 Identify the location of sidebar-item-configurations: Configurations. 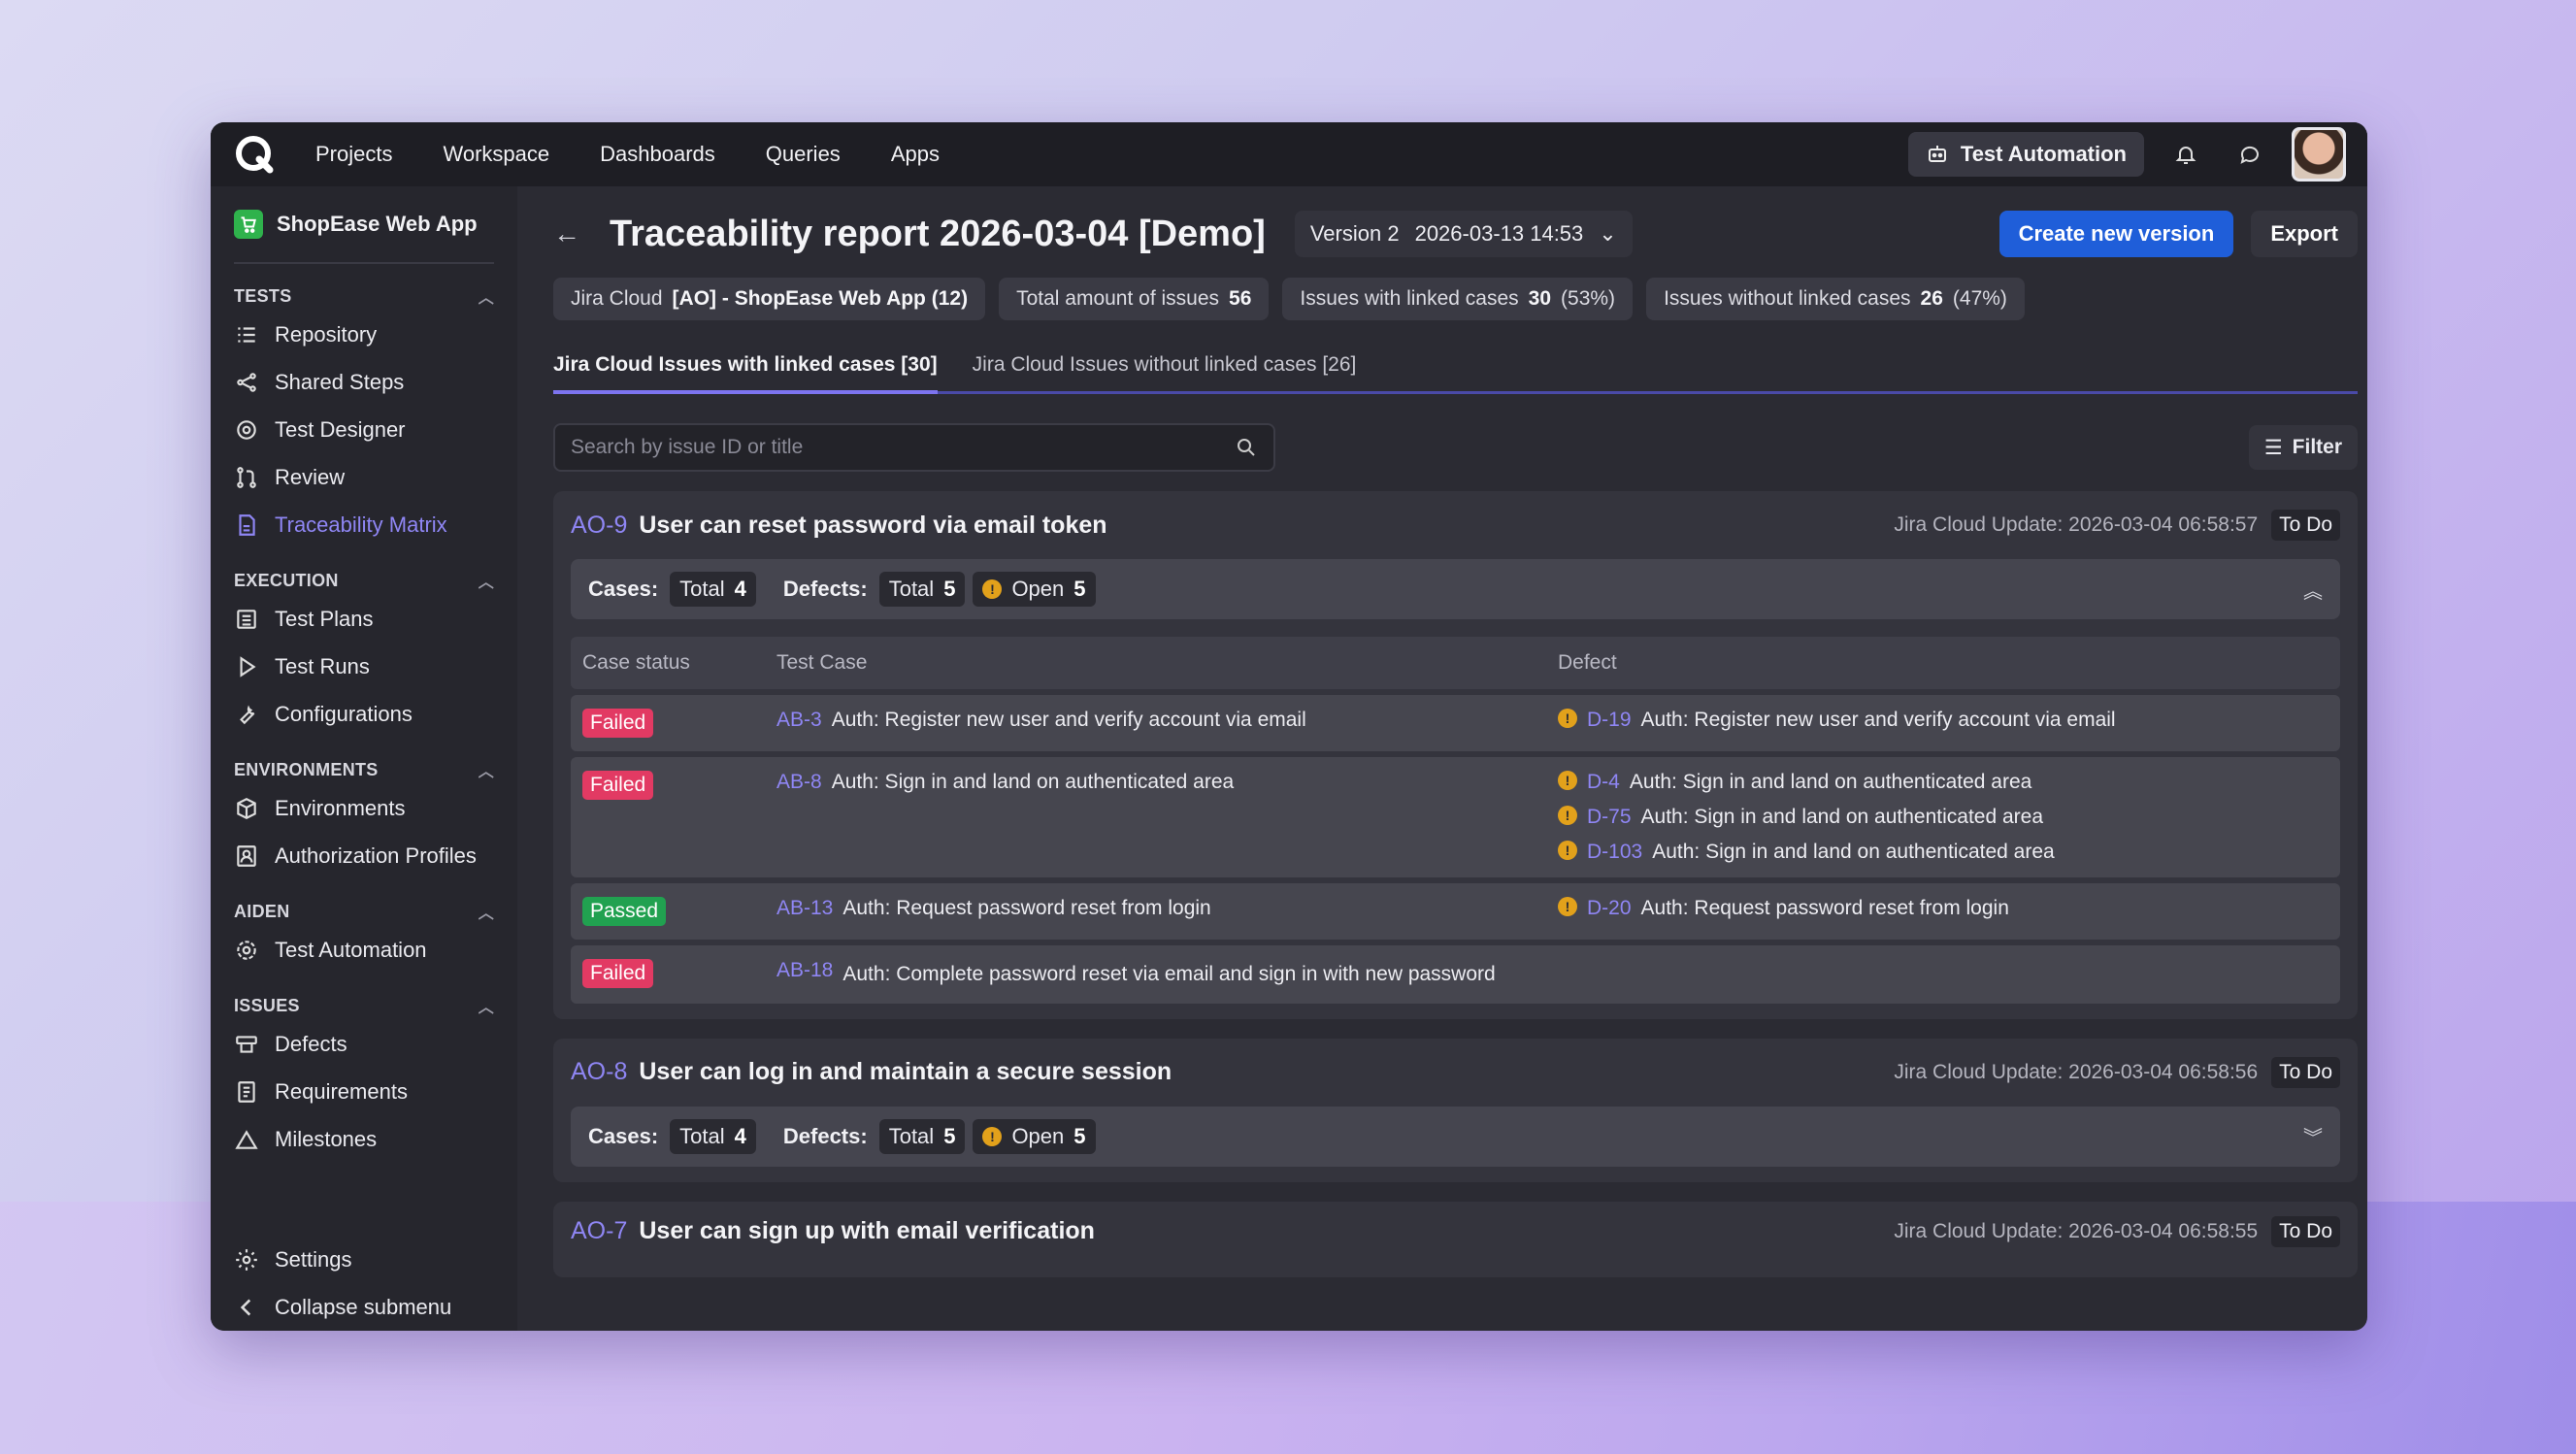
(364, 714).